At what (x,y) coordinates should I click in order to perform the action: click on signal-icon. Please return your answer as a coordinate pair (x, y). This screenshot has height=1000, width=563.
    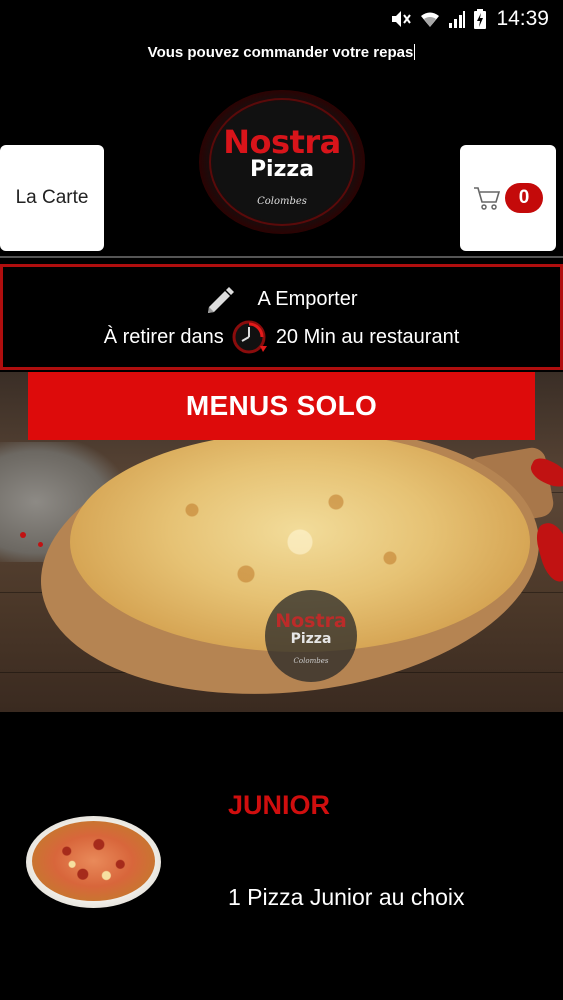
    Looking at the image, I should click on (457, 19).